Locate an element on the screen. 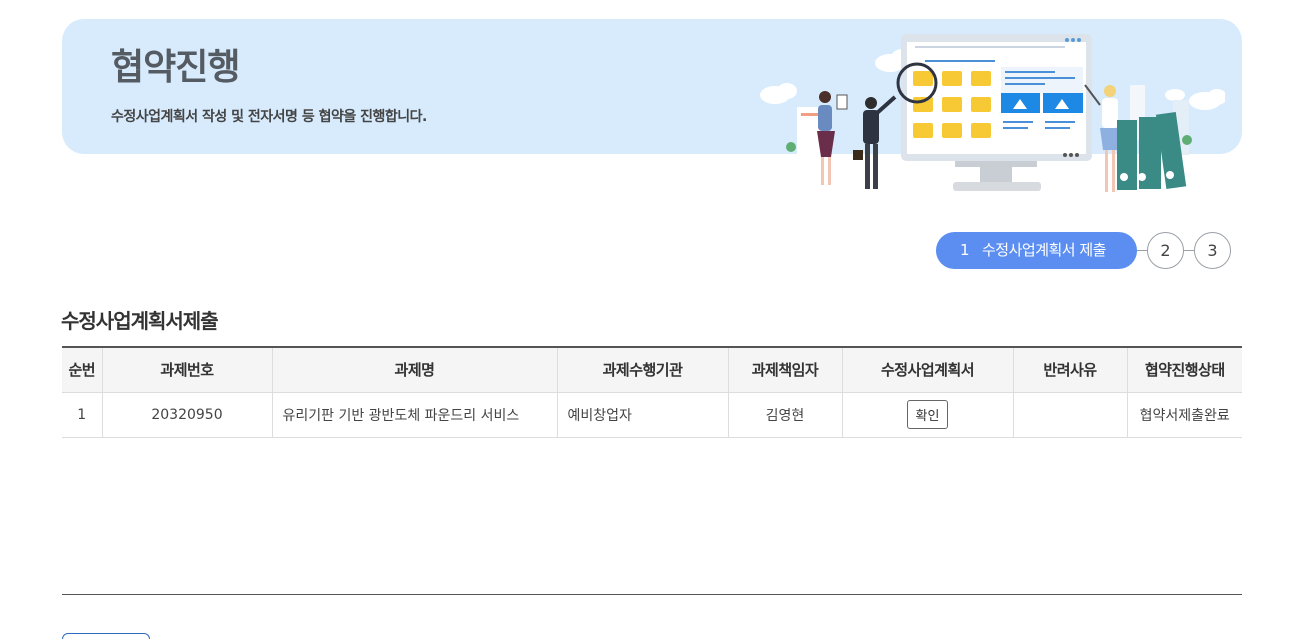 The width and height of the screenshot is (1300, 639). cell-reject-reason is located at coordinates (1069, 415).